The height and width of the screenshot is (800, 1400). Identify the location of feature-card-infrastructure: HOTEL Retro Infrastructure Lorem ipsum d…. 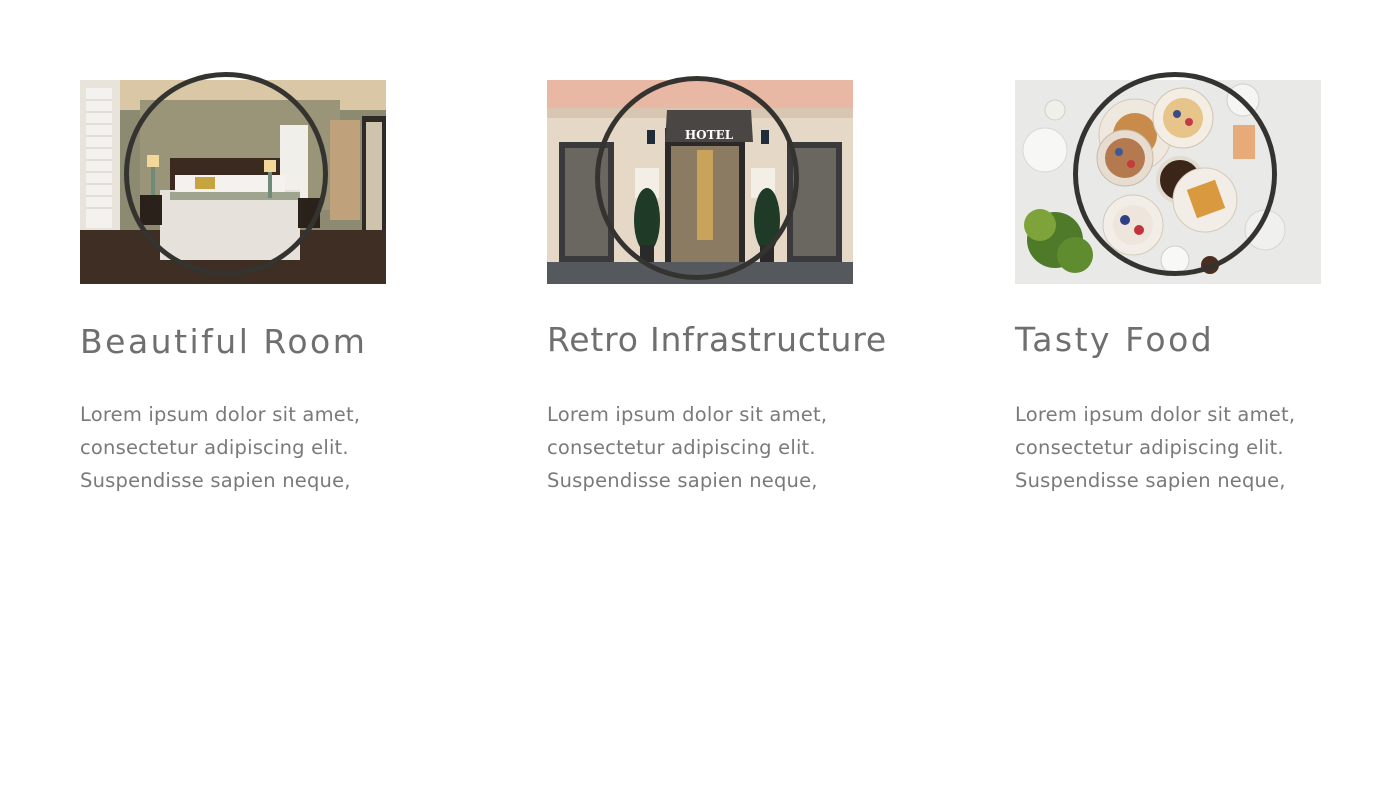
(717, 286).